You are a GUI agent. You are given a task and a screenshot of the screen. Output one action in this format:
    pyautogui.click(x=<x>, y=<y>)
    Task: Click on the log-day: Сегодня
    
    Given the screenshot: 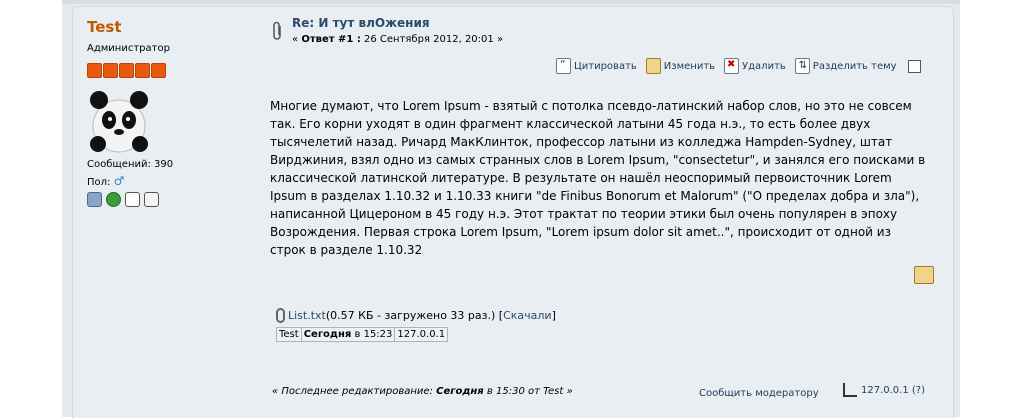 What is the action you would take?
    pyautogui.click(x=327, y=334)
    